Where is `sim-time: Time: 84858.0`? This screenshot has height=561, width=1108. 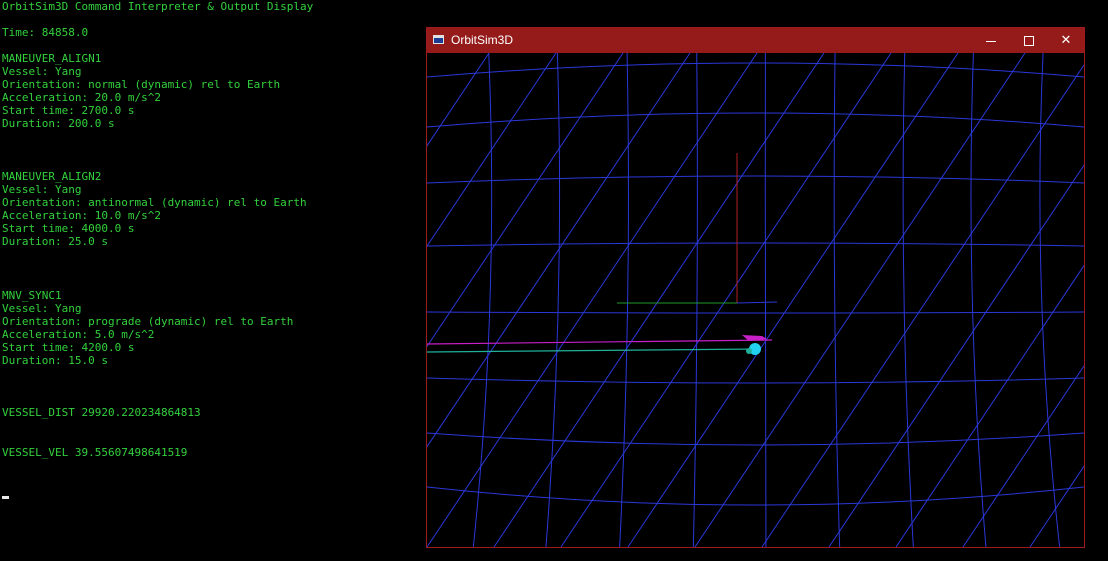
sim-time: Time: 84858.0 is located at coordinates (45, 32).